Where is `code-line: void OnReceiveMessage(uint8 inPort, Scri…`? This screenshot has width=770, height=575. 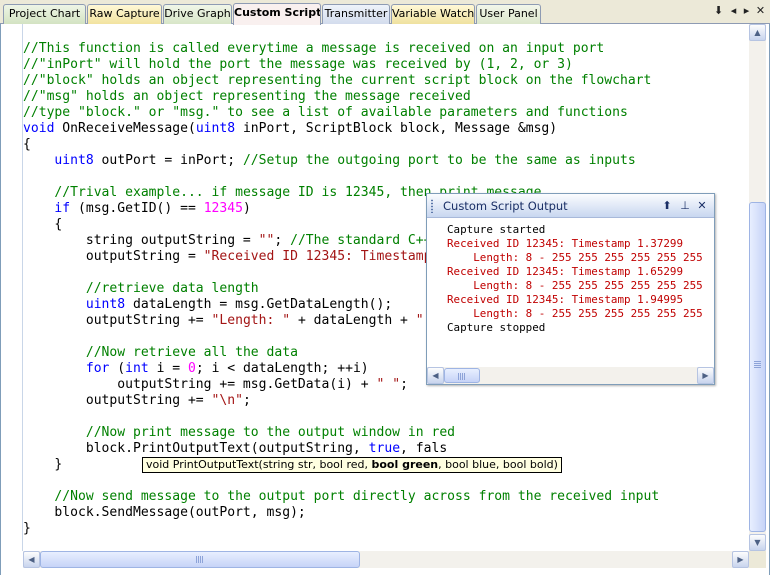
code-line: void OnReceiveMessage(uint8 inPort, Scri… is located at coordinates (341, 129).